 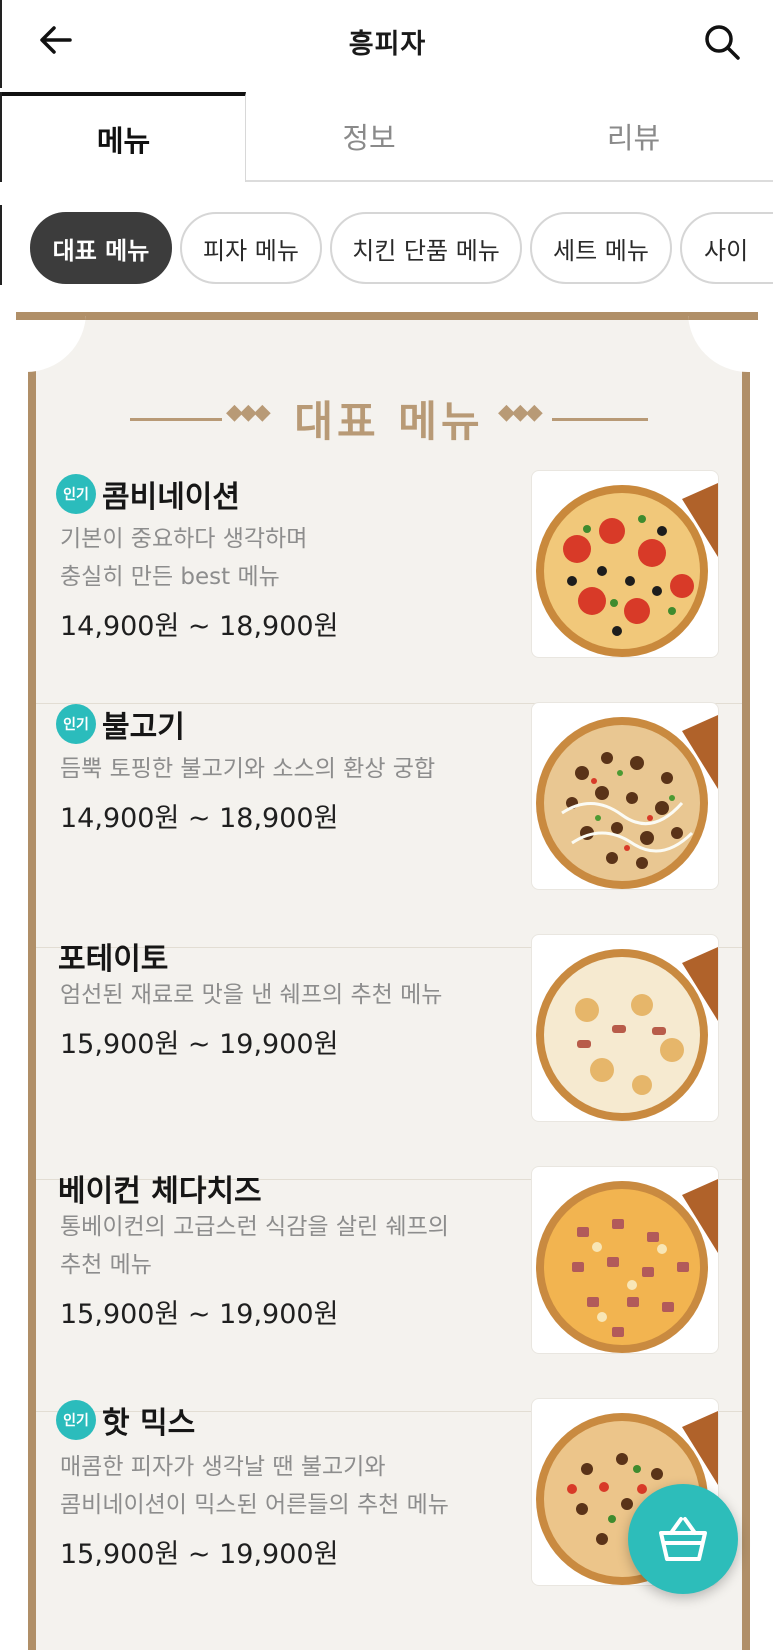 What do you see at coordinates (625, 1260) in the screenshot?
I see `pizza-image-bacon-cheddar` at bounding box center [625, 1260].